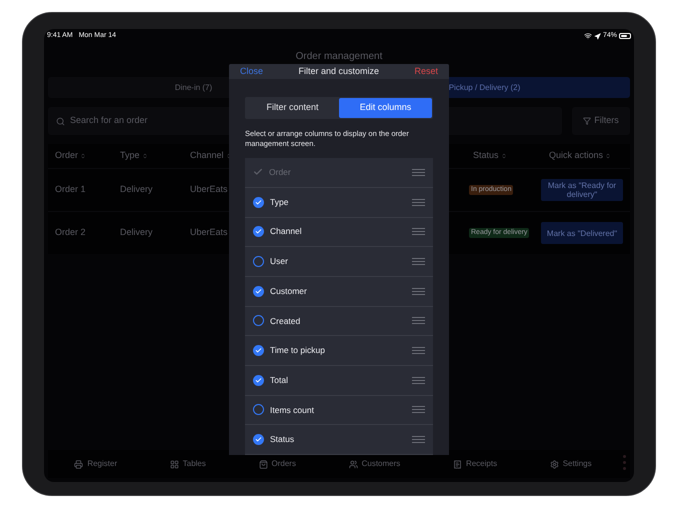 The image size is (678, 509). What do you see at coordinates (571, 464) in the screenshot?
I see `tab-bar-item: Settings` at bounding box center [571, 464].